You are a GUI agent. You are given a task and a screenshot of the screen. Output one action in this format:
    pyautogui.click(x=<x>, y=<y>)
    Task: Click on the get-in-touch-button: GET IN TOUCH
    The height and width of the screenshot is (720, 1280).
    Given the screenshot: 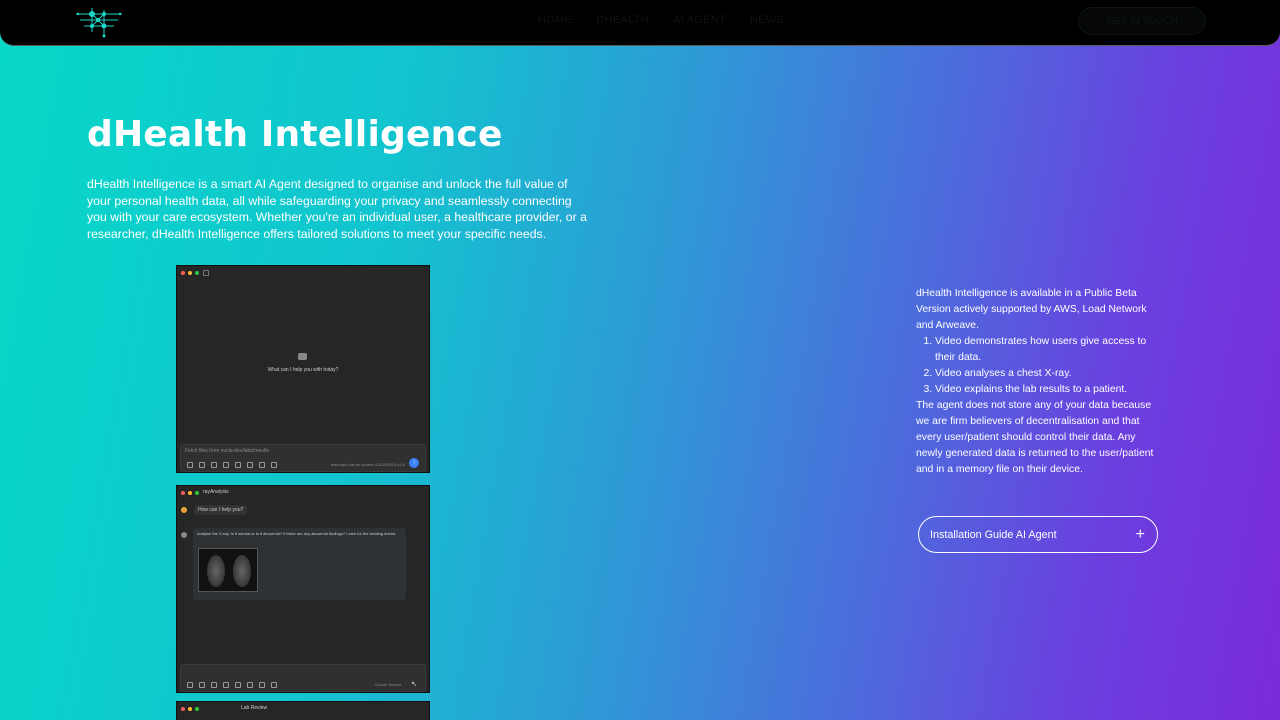 What is the action you would take?
    pyautogui.click(x=1142, y=21)
    